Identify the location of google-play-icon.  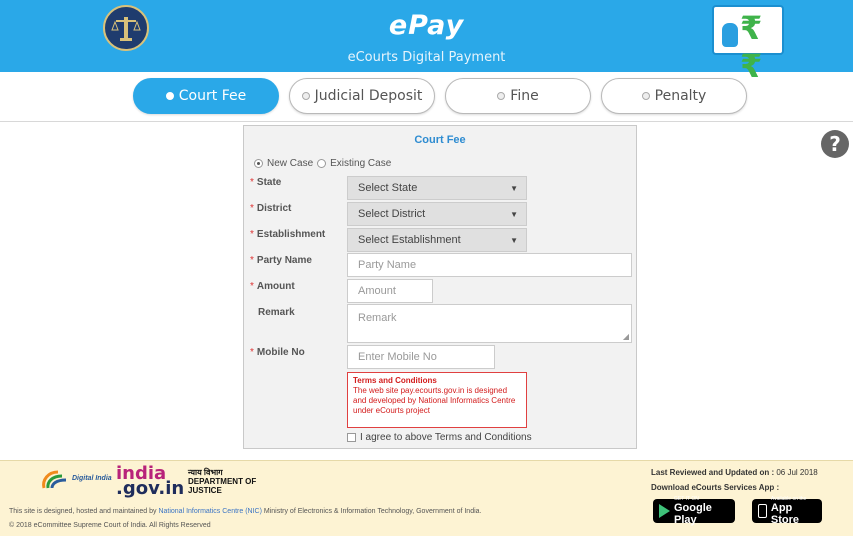
(664, 511).